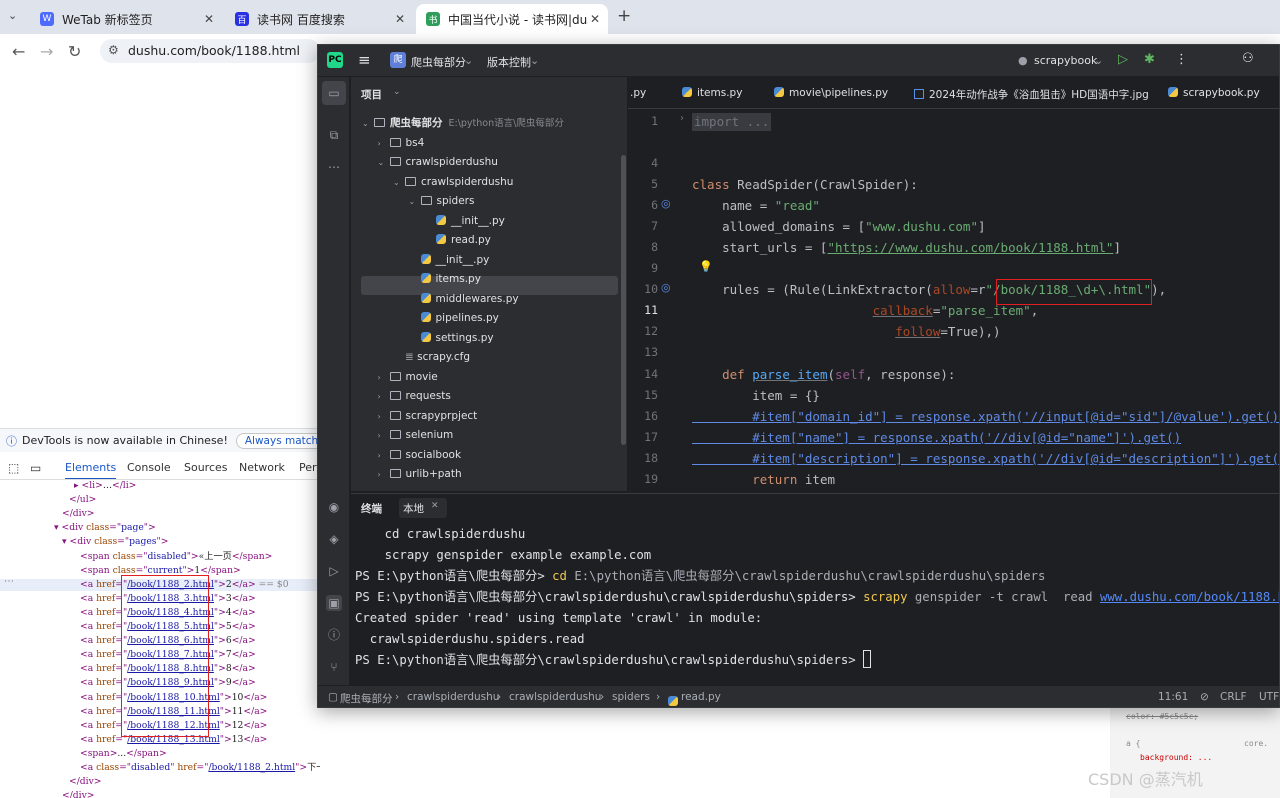 Image resolution: width=1280 pixels, height=798 pixels. What do you see at coordinates (712, 93) in the screenshot?
I see `editor-tab-items: items.py` at bounding box center [712, 93].